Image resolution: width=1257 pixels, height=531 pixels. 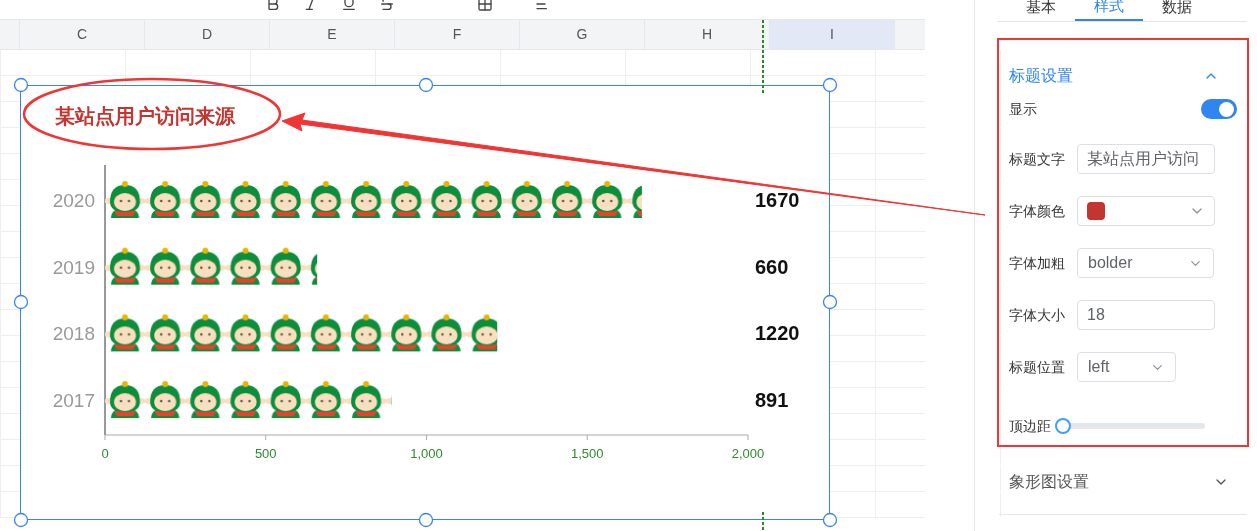 I want to click on column-header: E, so click(x=332, y=34).